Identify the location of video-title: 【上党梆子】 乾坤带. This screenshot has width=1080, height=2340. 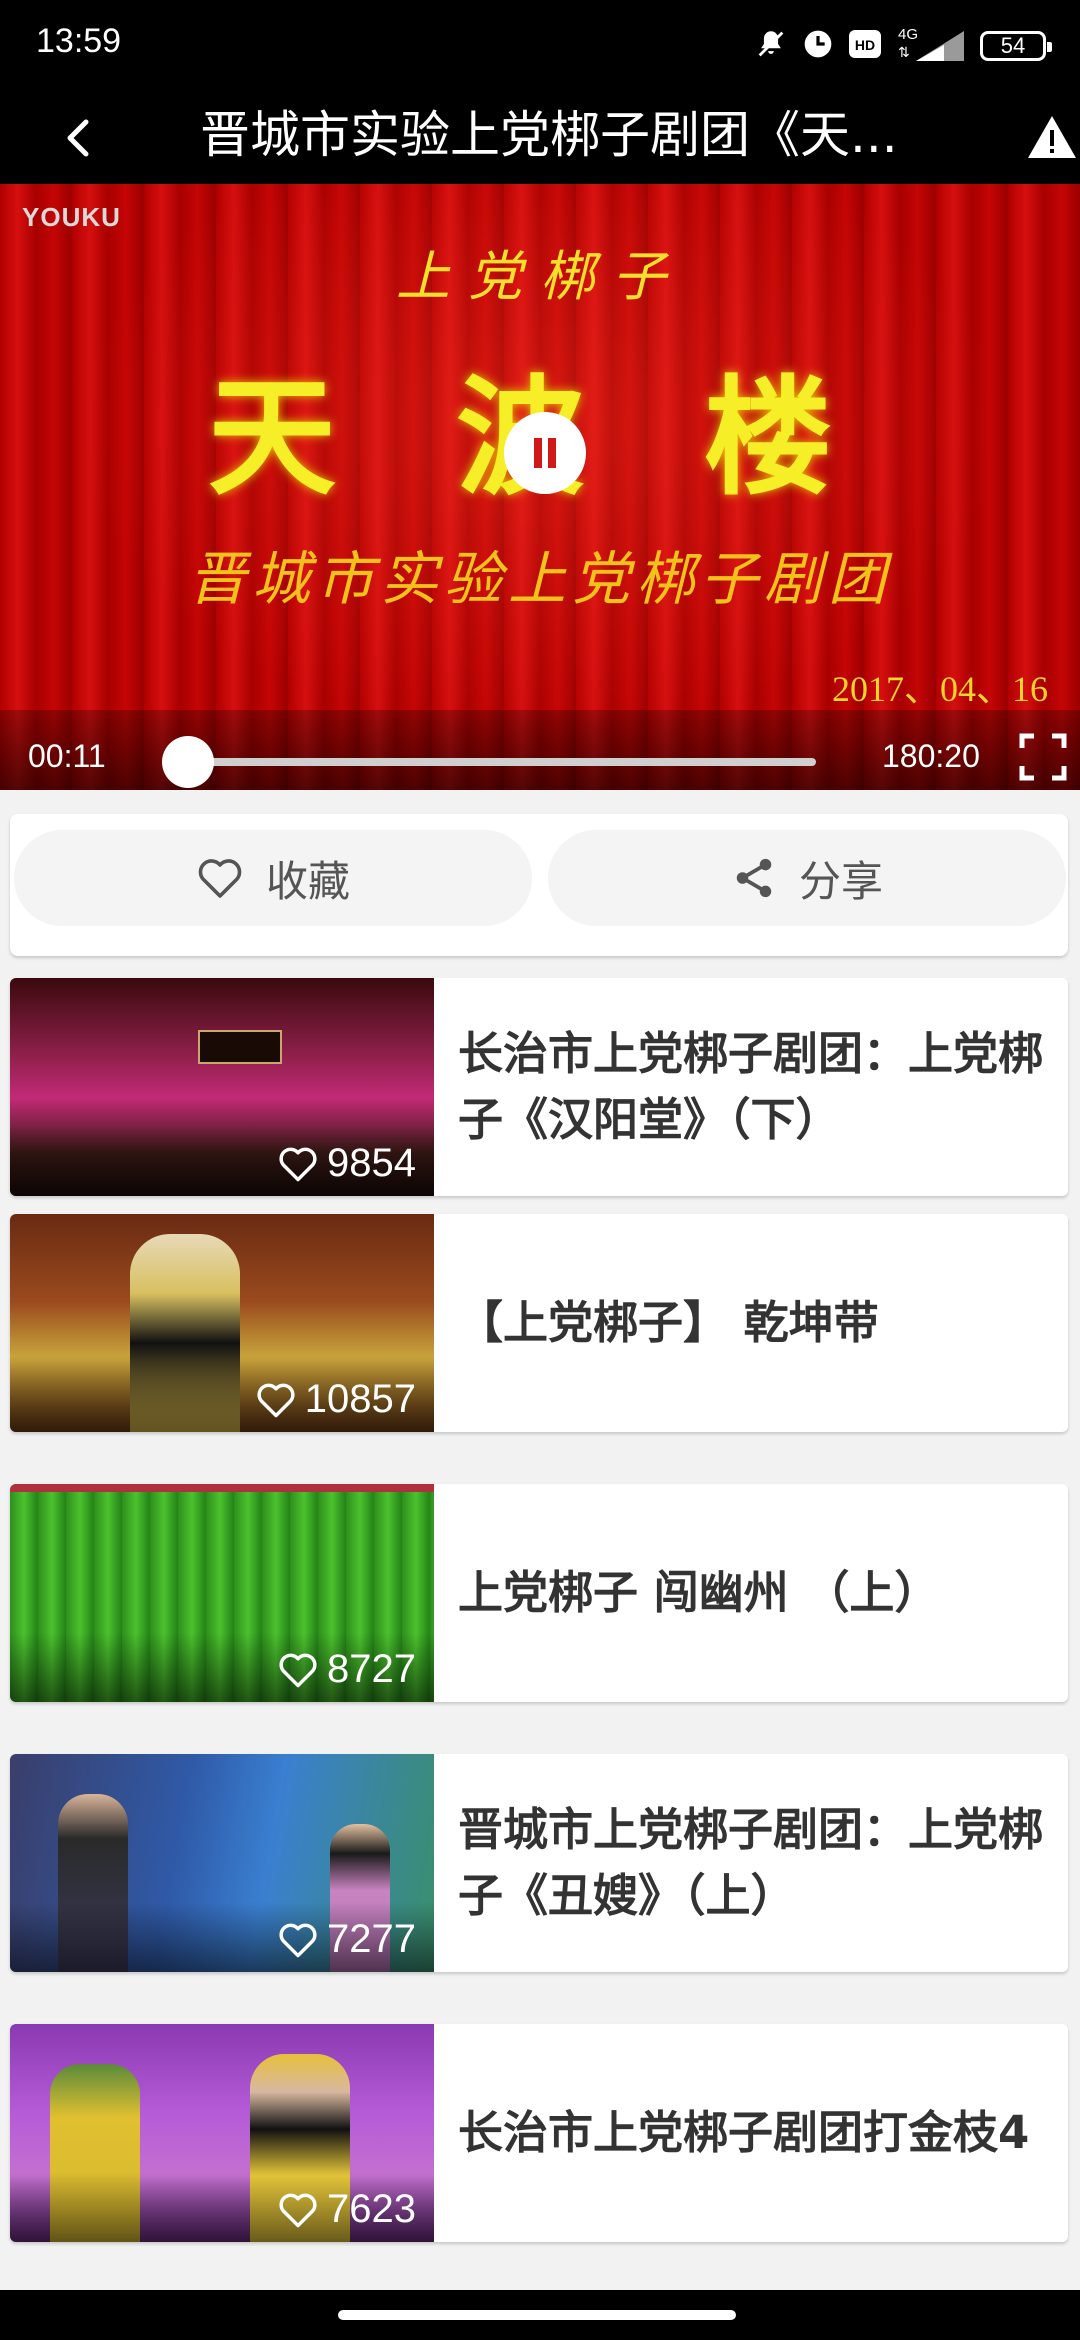
(758, 1323).